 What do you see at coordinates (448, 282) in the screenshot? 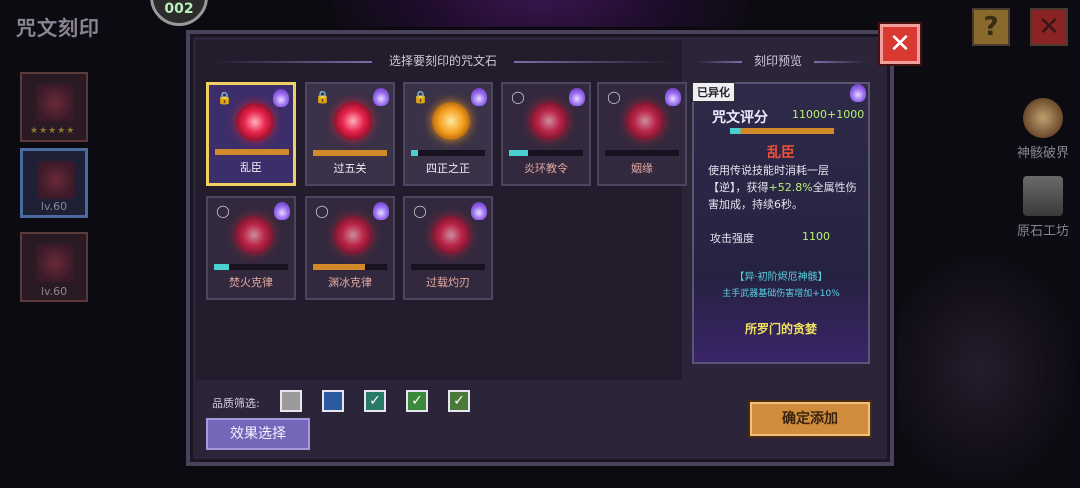
I see `rune-name: 过载灼刃` at bounding box center [448, 282].